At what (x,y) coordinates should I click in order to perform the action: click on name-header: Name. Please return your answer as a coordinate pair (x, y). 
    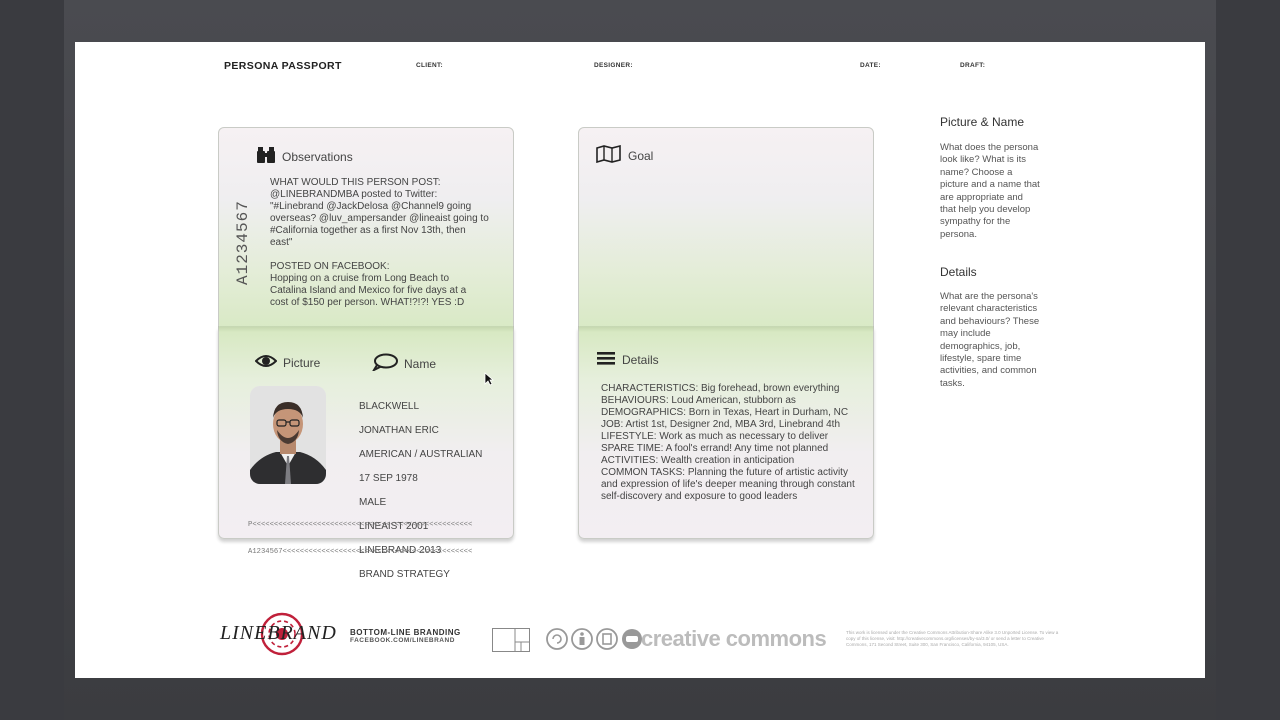
    Looking at the image, I should click on (404, 363).